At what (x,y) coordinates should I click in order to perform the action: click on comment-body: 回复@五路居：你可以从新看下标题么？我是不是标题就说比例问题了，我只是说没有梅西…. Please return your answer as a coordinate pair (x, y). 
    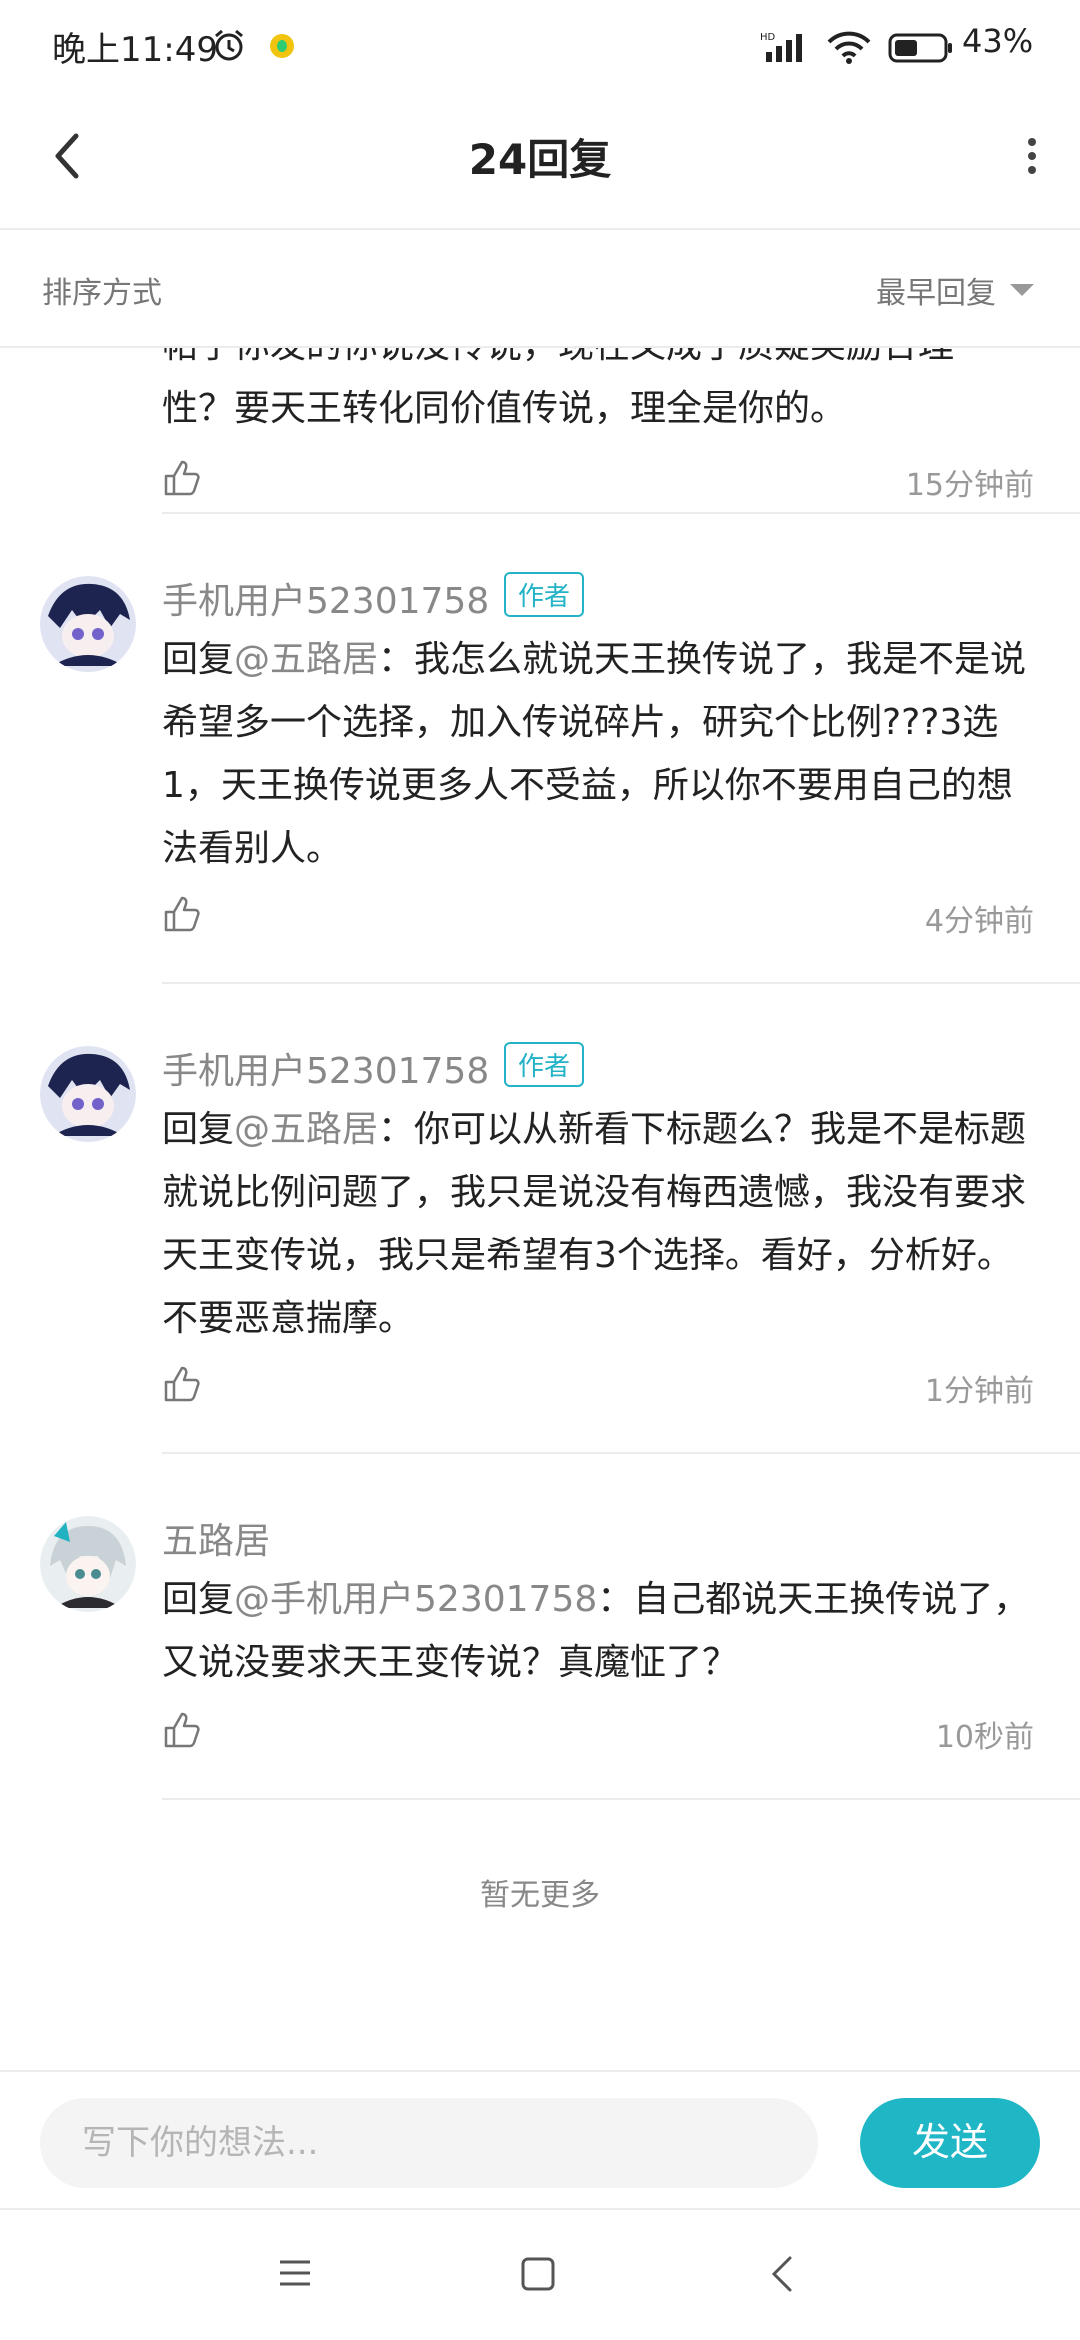
    Looking at the image, I should click on (594, 1224).